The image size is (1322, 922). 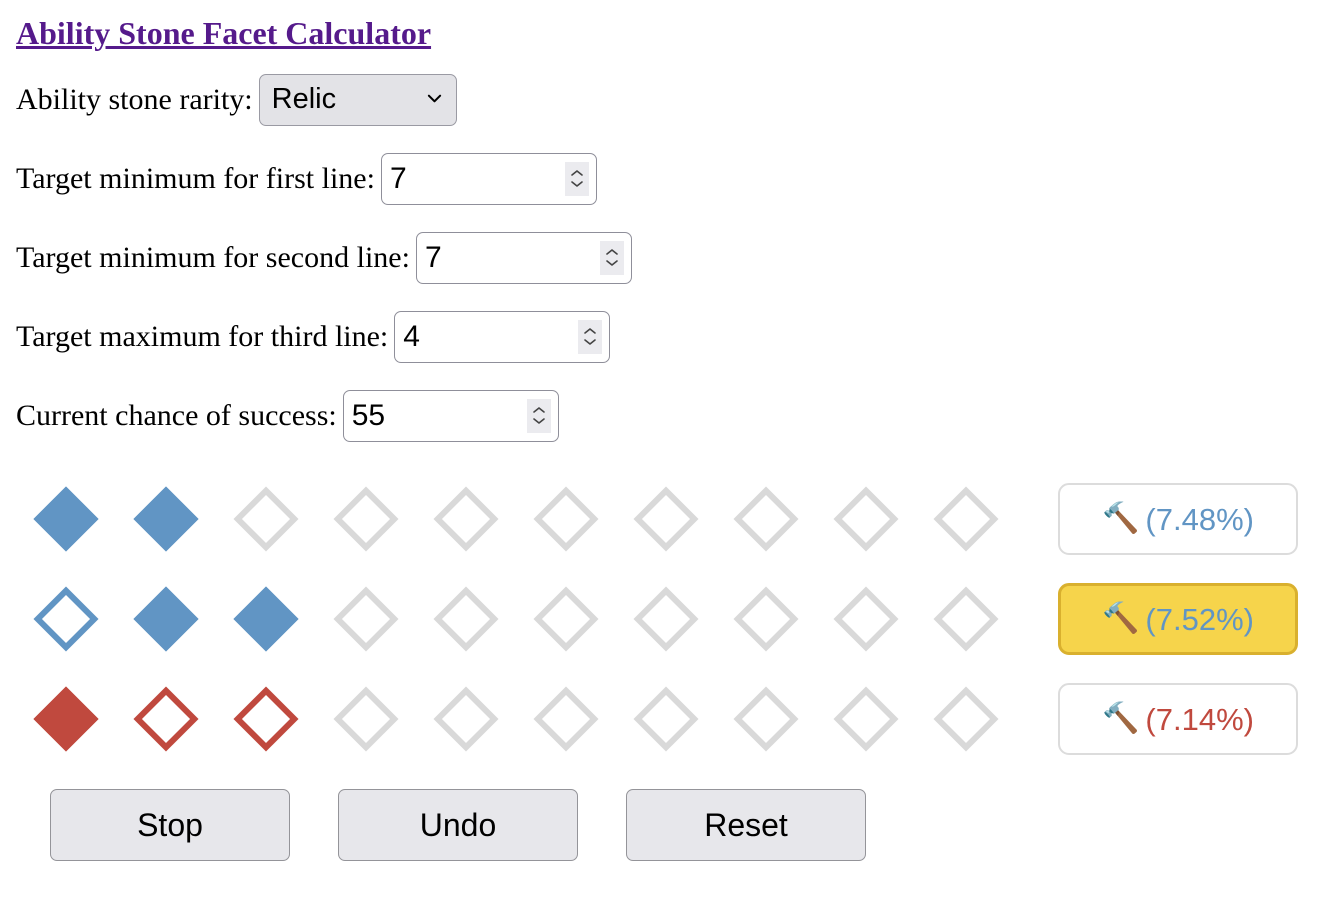 What do you see at coordinates (202, 336) in the screenshot?
I see `third-line-label: Target maximum for third line:` at bounding box center [202, 336].